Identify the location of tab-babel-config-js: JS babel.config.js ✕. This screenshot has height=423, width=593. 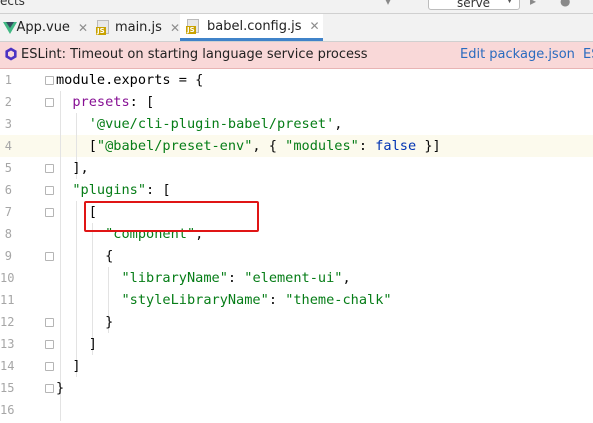
(251, 27).